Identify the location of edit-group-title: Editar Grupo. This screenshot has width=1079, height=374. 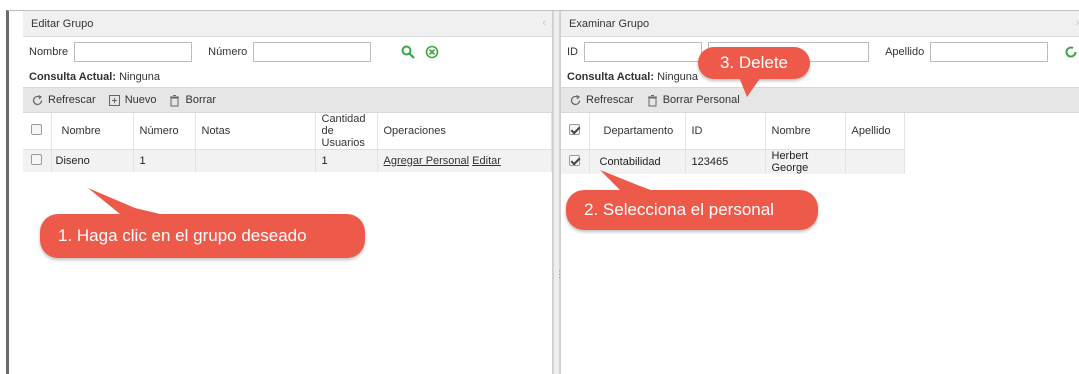
(62, 24).